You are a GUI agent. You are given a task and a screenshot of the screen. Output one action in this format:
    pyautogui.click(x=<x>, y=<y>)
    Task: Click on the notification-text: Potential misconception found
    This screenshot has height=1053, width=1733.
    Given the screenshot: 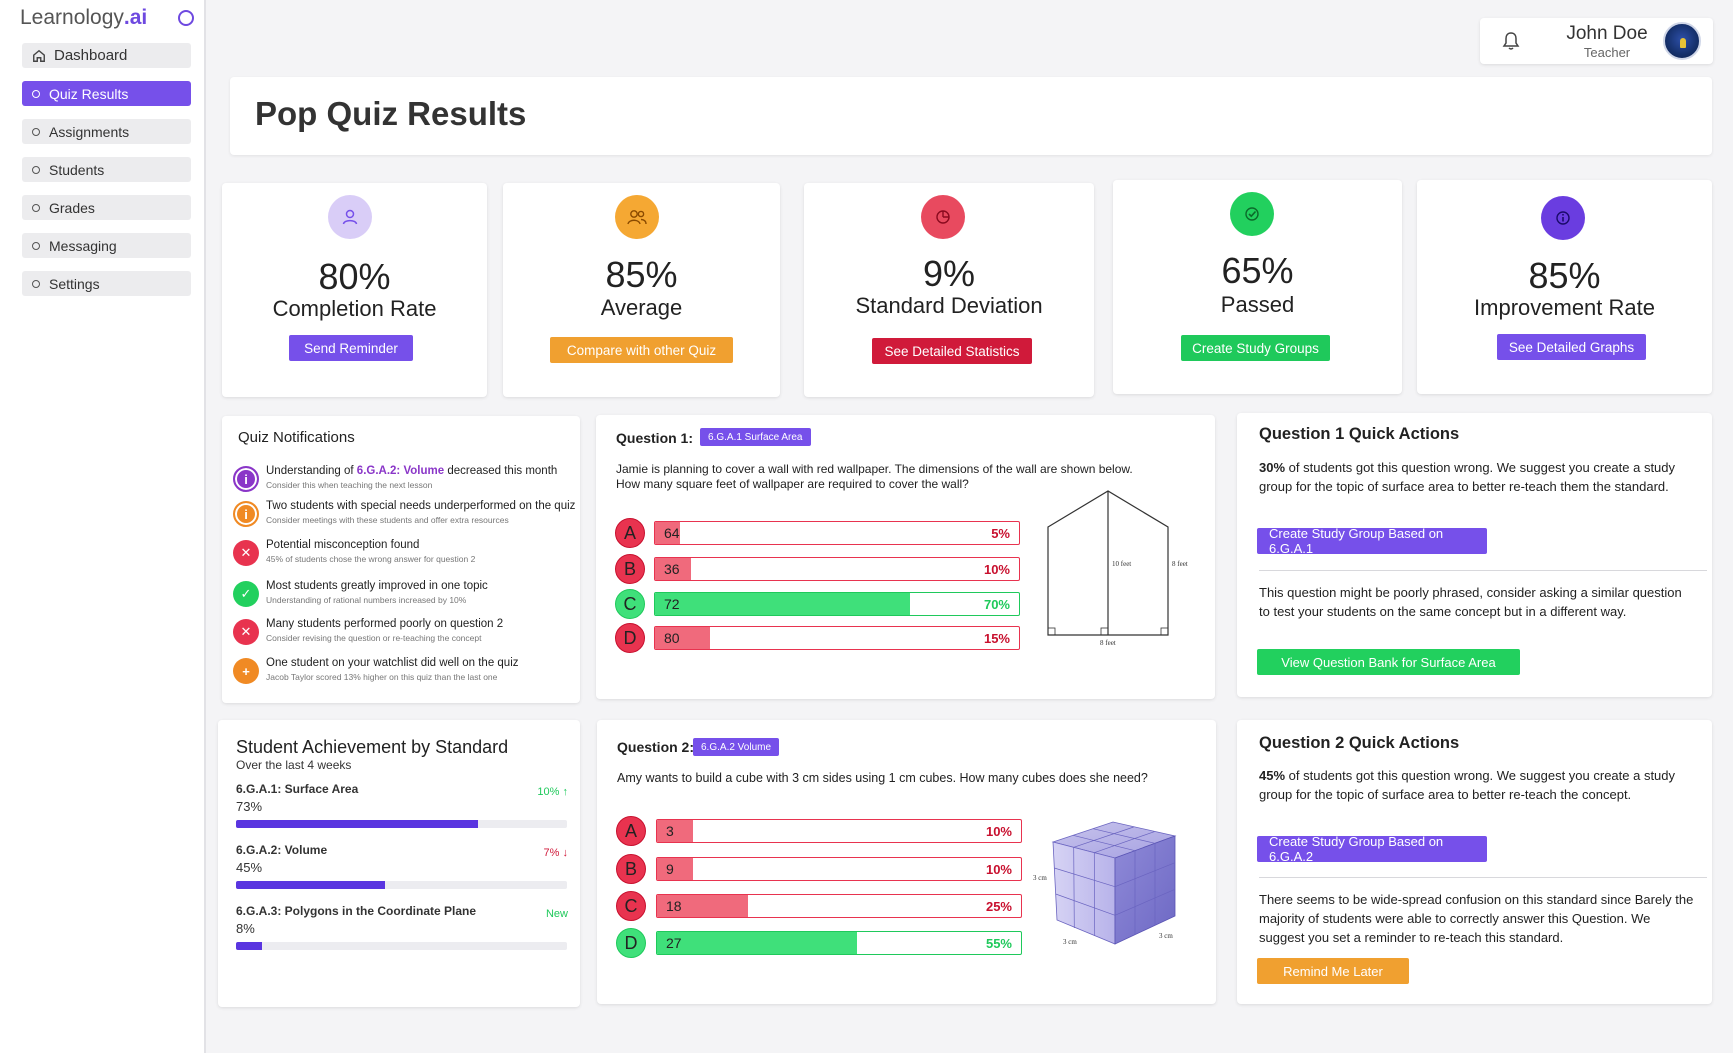 What is the action you would take?
    pyautogui.click(x=343, y=545)
    